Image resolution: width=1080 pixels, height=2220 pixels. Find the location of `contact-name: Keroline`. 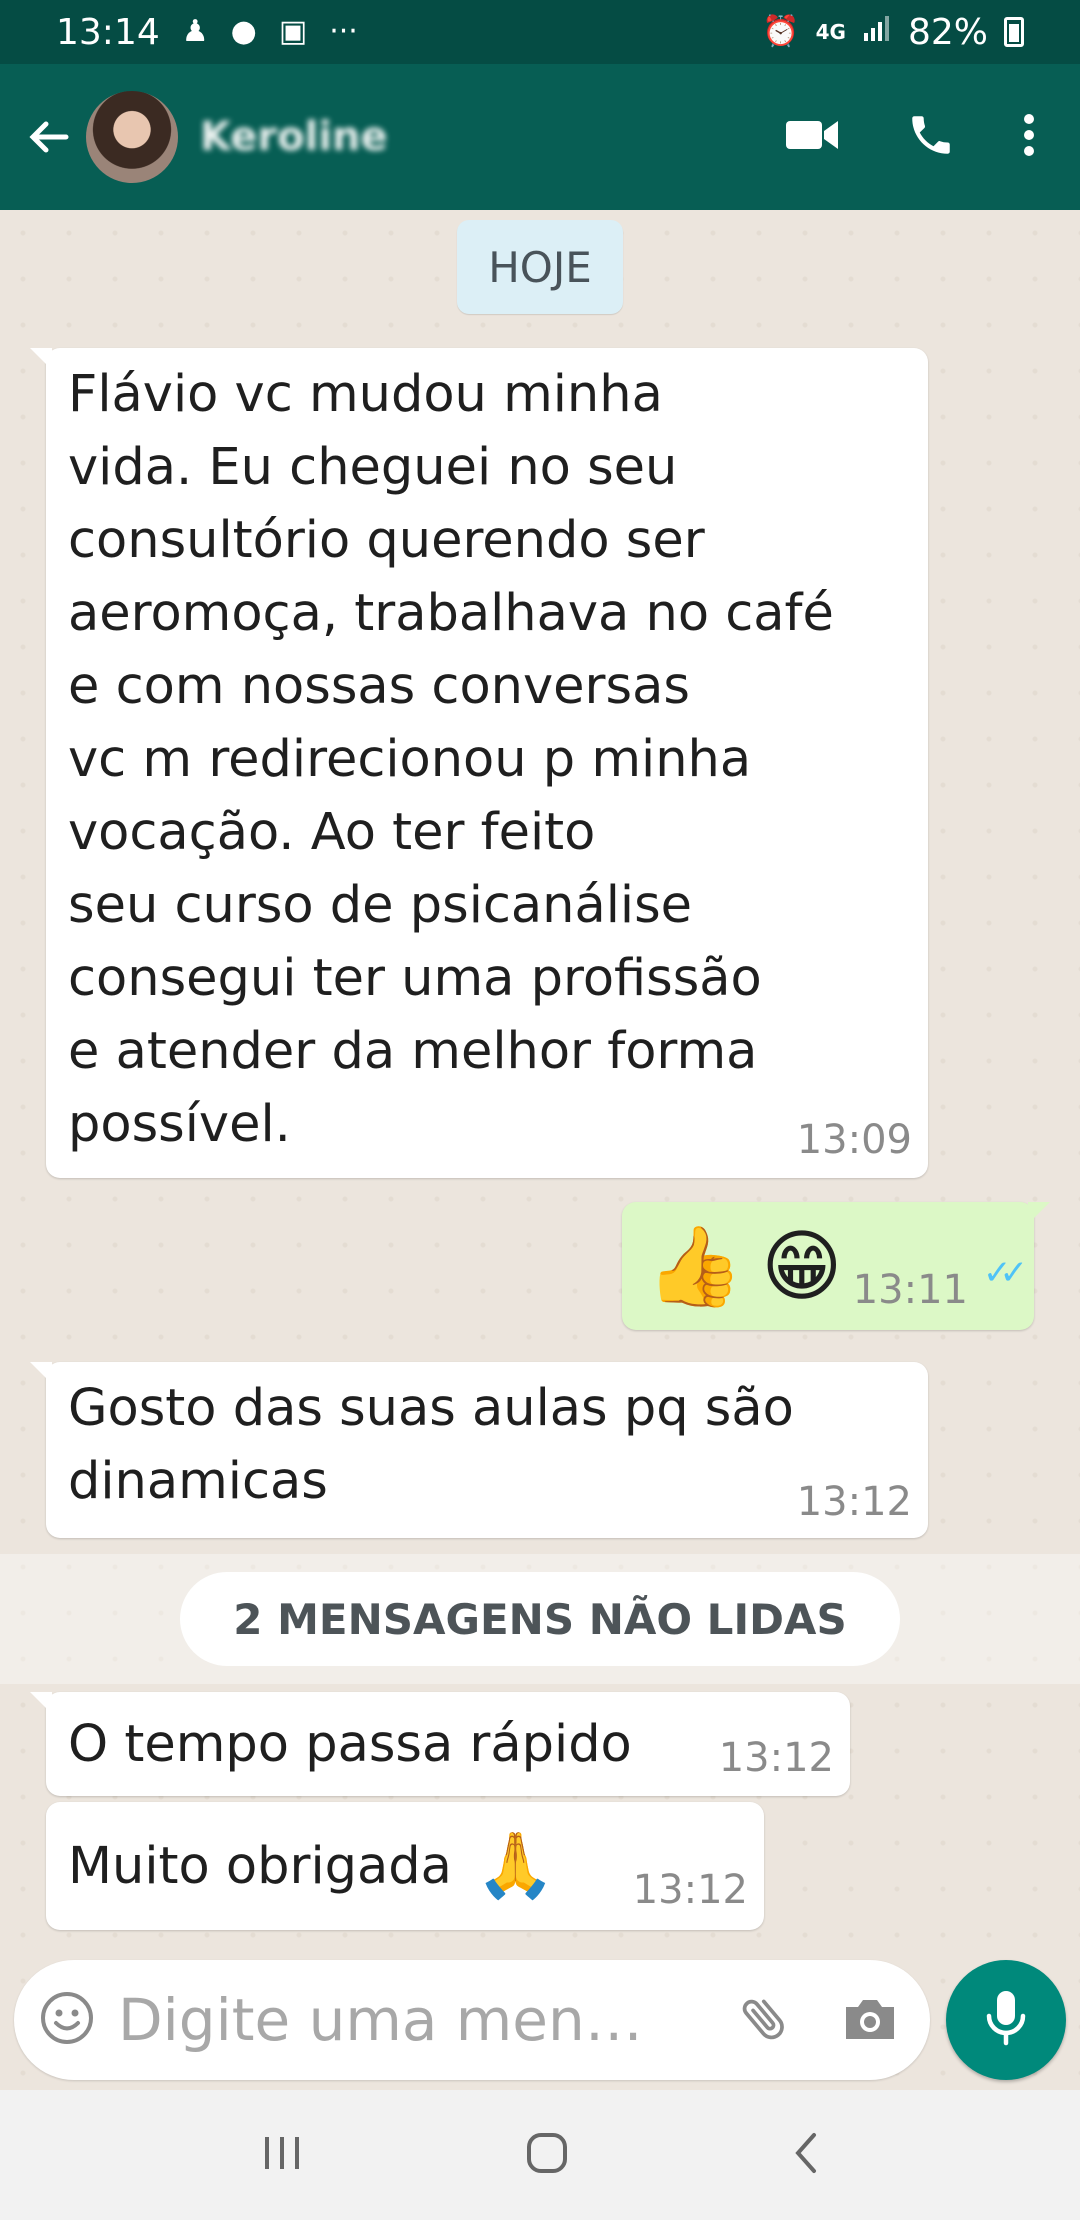

contact-name: Keroline is located at coordinates (294, 137).